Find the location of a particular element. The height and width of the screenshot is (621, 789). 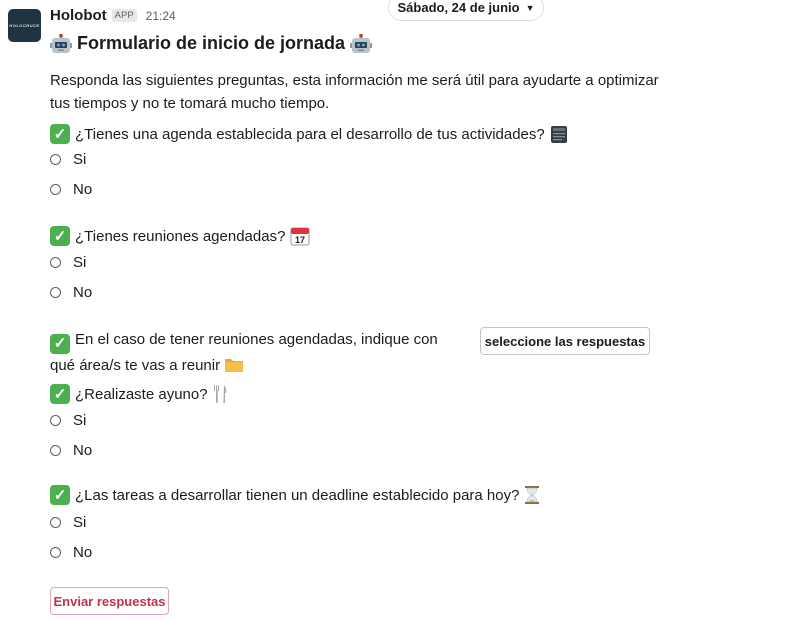

question-ayuno: ✓ ¿Realizaste ayuno? is located at coordinates (139, 394).